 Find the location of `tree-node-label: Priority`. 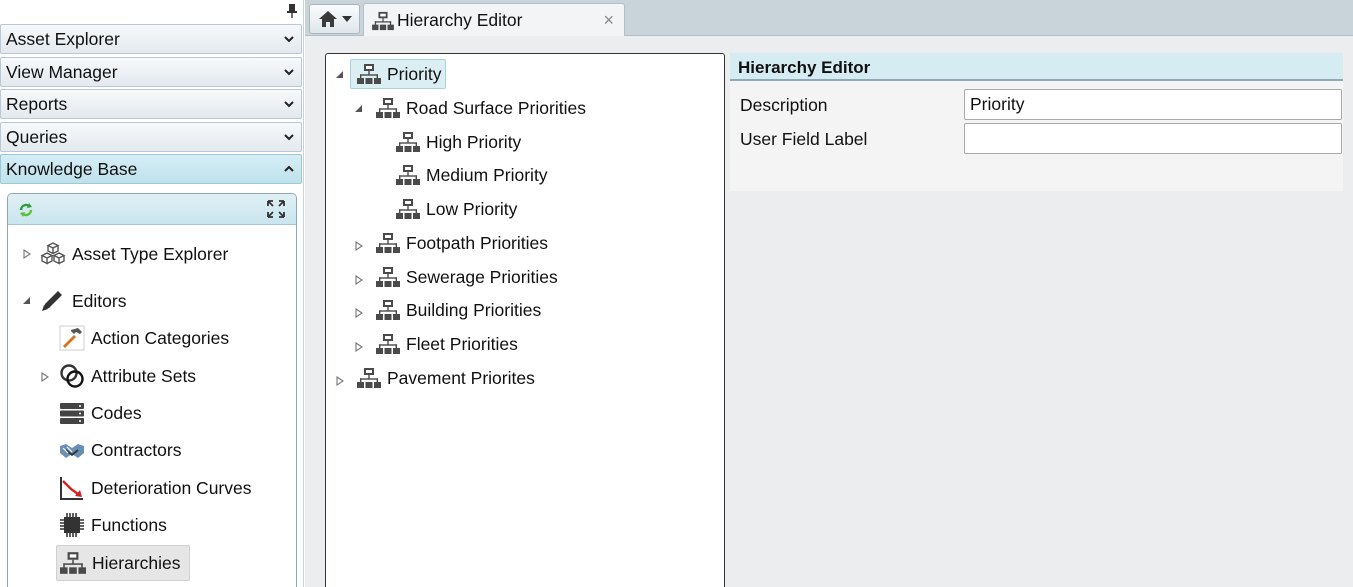

tree-node-label: Priority is located at coordinates (414, 73).